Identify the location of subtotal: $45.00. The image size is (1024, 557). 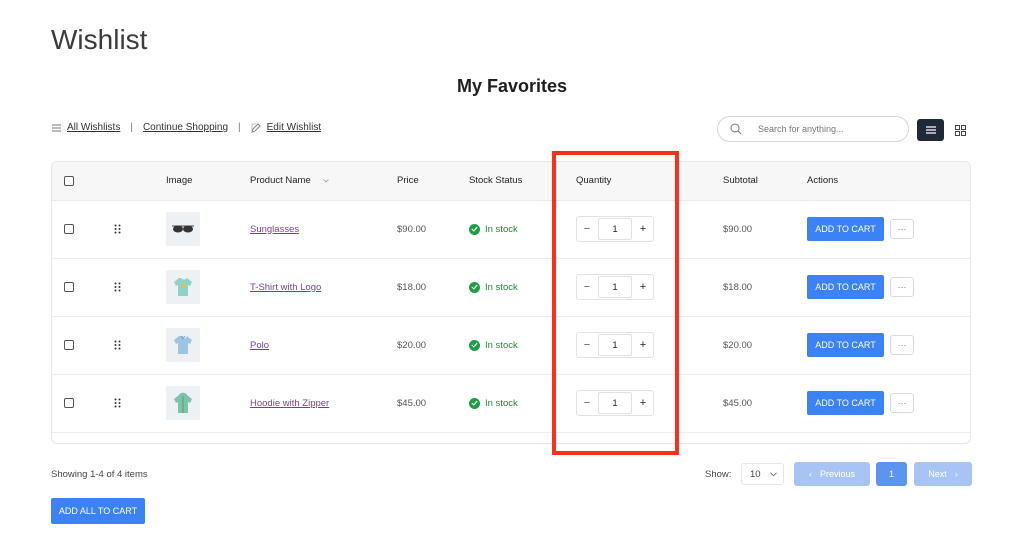
(738, 403).